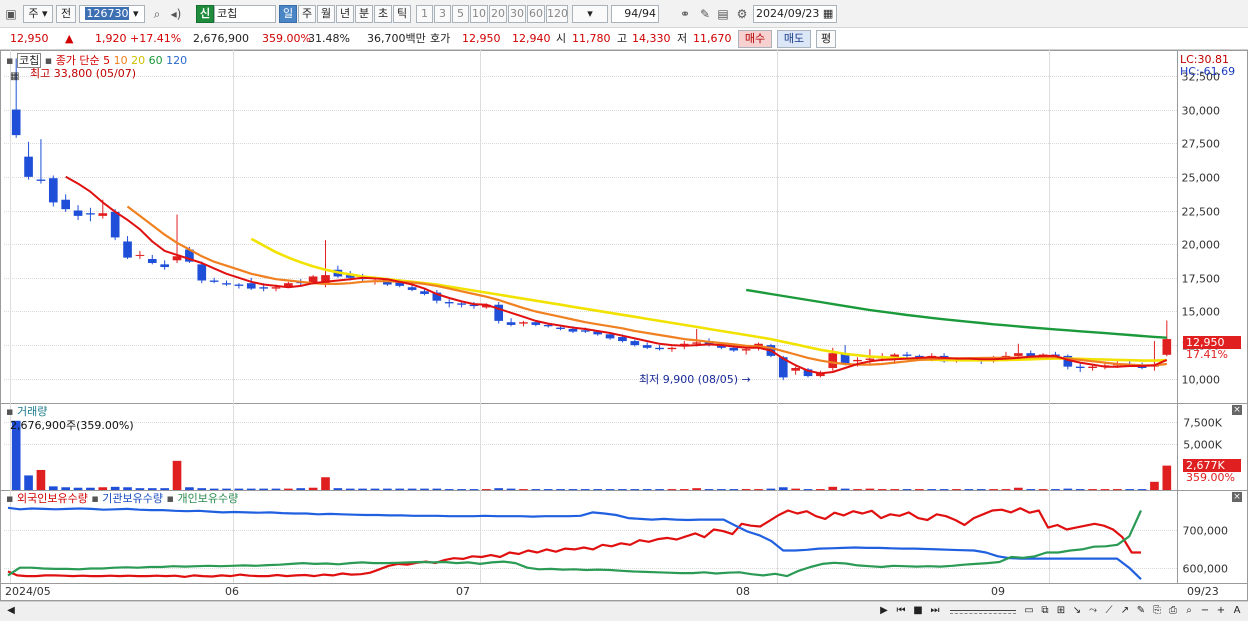 This screenshot has width=1248, height=621. What do you see at coordinates (901, 611) in the screenshot?
I see `rewind-icon: ⏮` at bounding box center [901, 611].